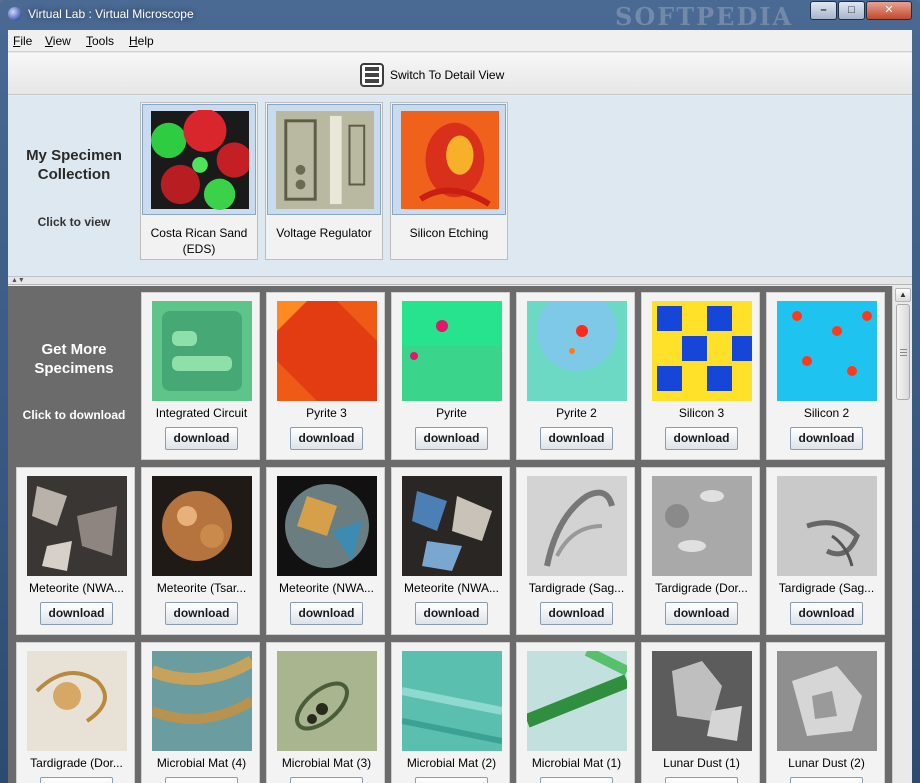 This screenshot has width=920, height=783. I want to click on menu-file: File, so click(22, 41).